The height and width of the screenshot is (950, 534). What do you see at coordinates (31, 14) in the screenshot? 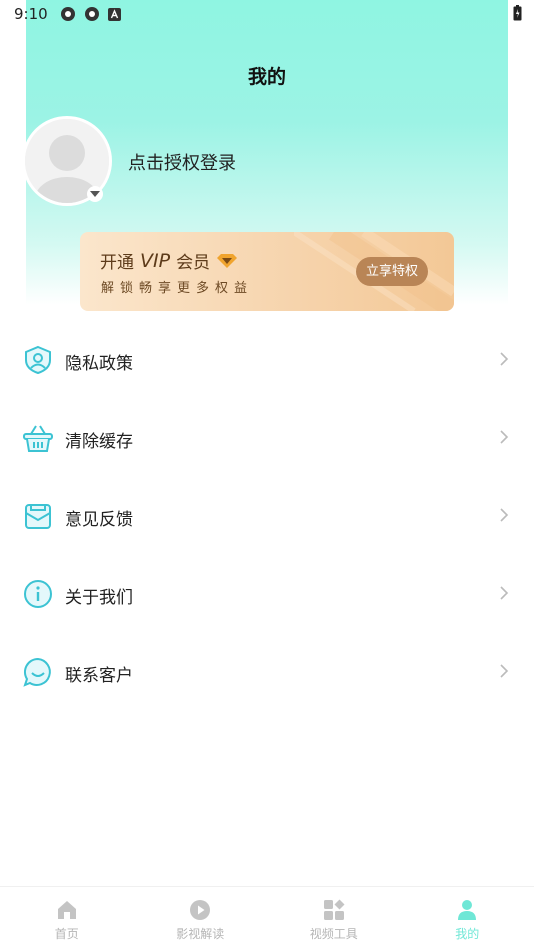
I see `status-time: 9:10` at bounding box center [31, 14].